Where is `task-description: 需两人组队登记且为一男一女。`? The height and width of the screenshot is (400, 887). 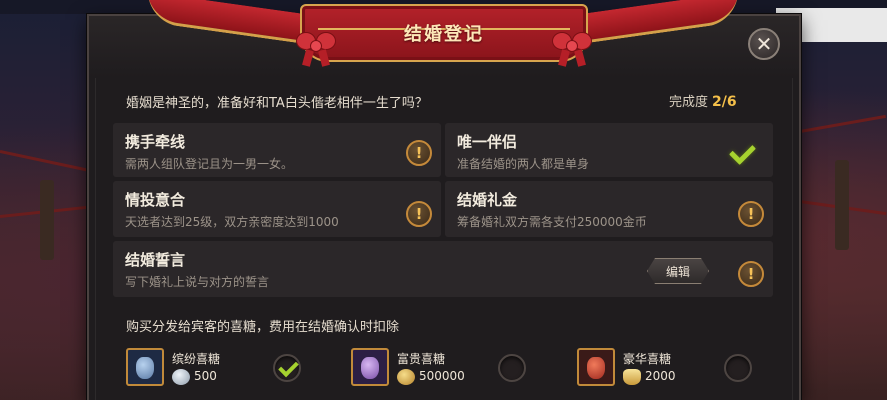
task-description: 需两人组队登记且为一男一女。 is located at coordinates (209, 164).